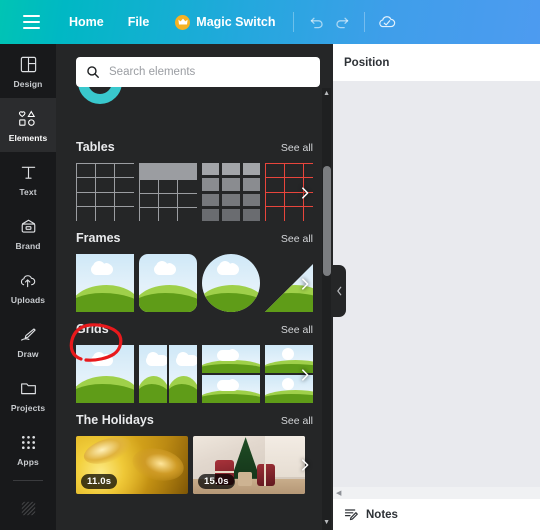 Image resolution: width=540 pixels, height=530 pixels. I want to click on chevron-right-icon-holidays, so click(303, 465).